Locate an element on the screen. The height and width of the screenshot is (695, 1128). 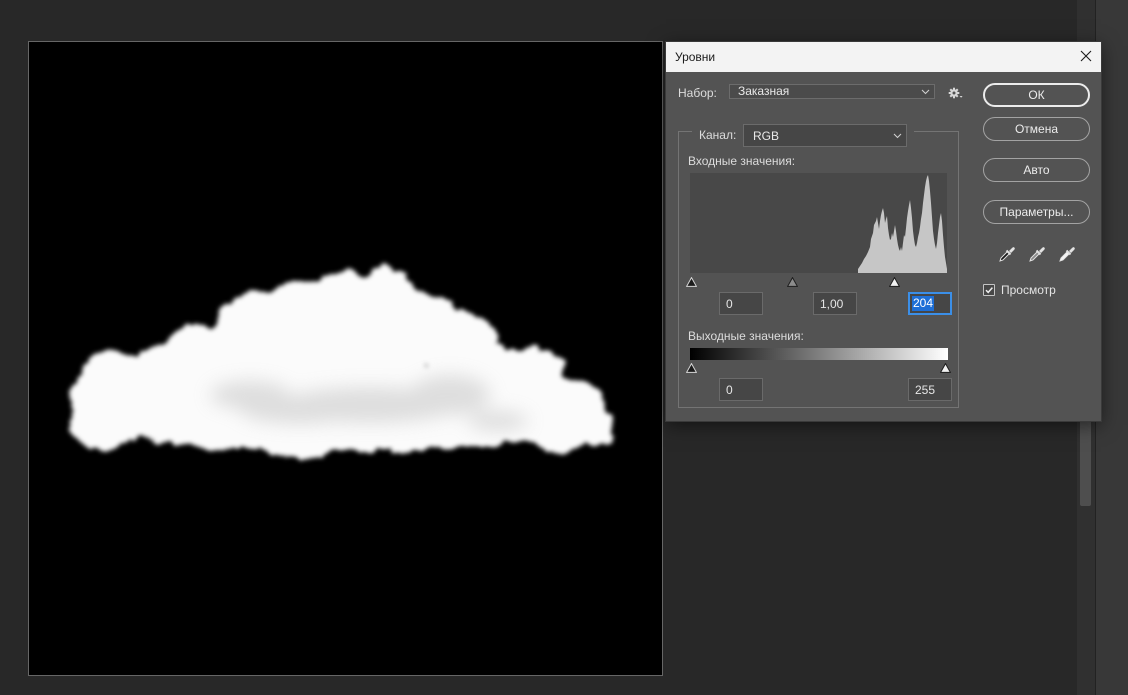
output-white-value: 255 is located at coordinates (925, 389).